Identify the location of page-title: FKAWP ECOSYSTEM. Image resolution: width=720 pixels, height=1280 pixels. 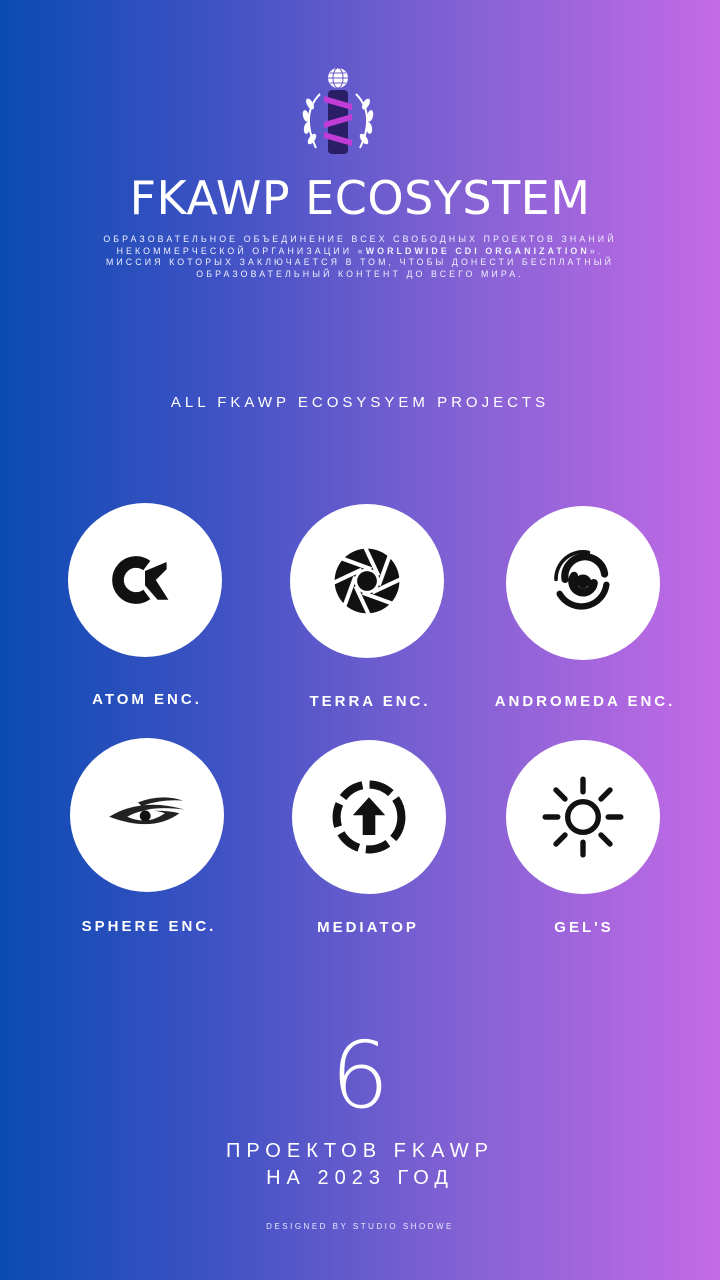
(360, 198).